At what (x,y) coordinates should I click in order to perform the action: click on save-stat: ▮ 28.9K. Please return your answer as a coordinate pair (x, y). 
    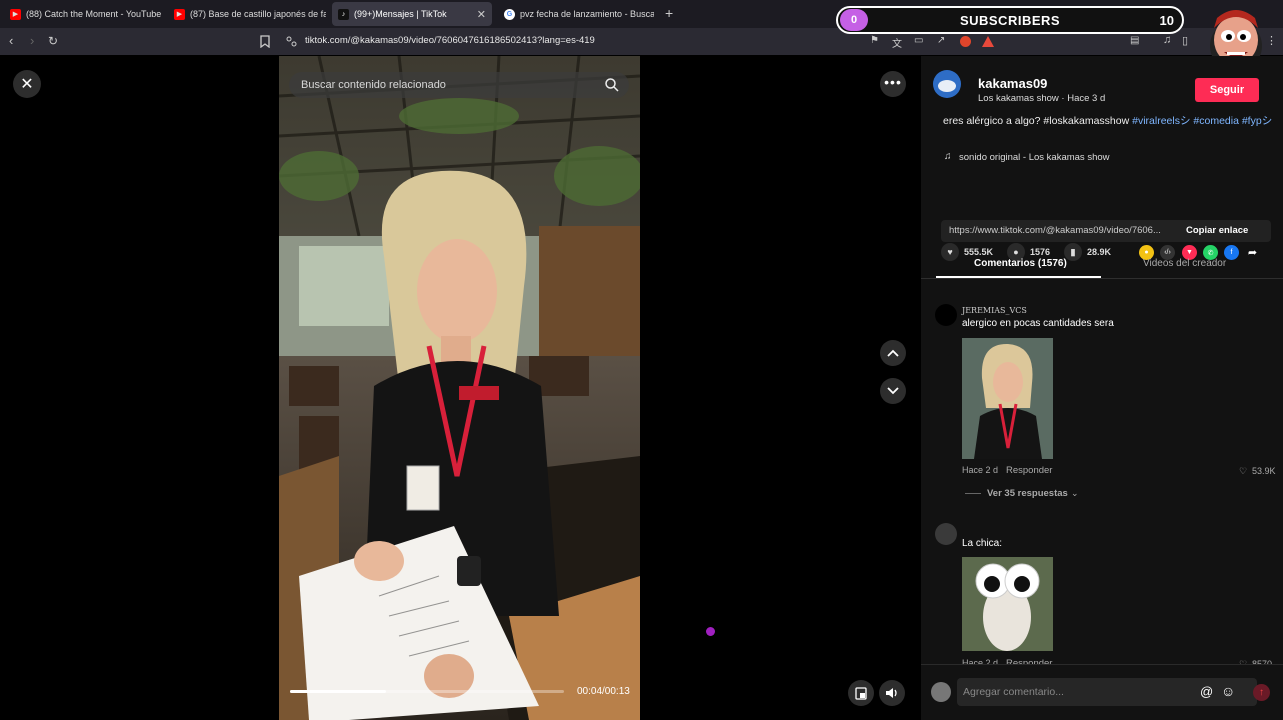
    Looking at the image, I should click on (1087, 252).